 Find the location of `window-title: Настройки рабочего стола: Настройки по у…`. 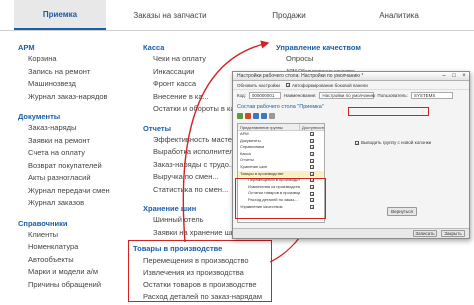

window-title: Настройки рабочего стола: Настройки по у… is located at coordinates (300, 75).